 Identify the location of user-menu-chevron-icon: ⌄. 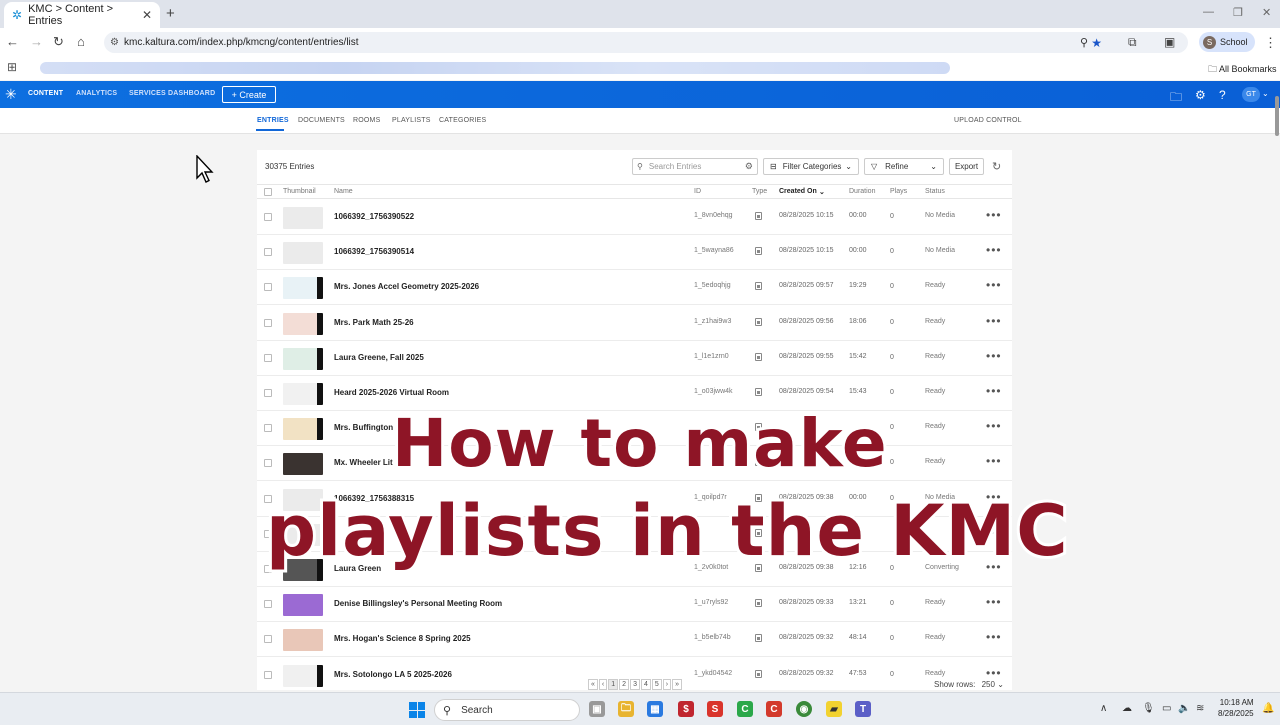
(1265, 93).